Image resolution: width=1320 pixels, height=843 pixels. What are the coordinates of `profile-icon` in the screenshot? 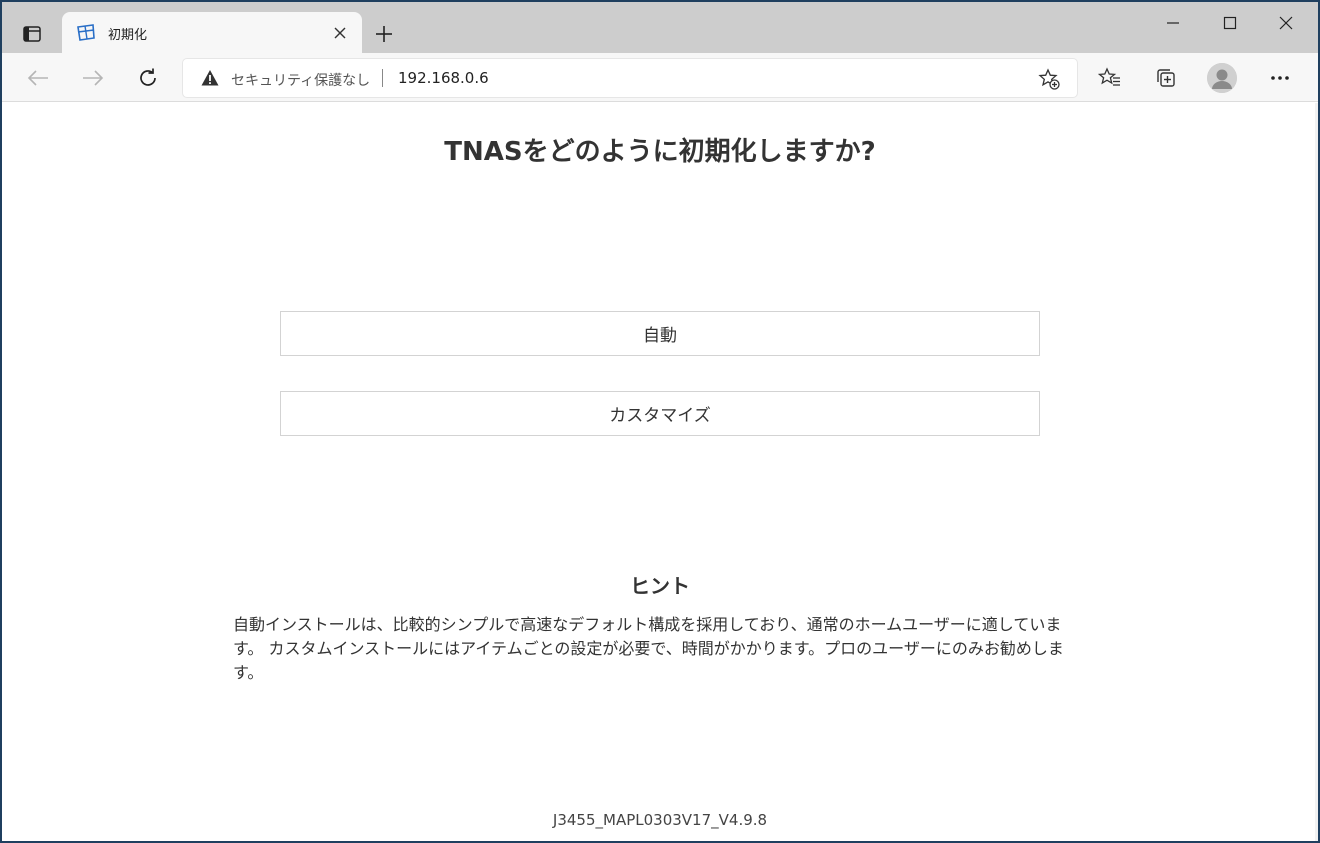 It's located at (1222, 78).